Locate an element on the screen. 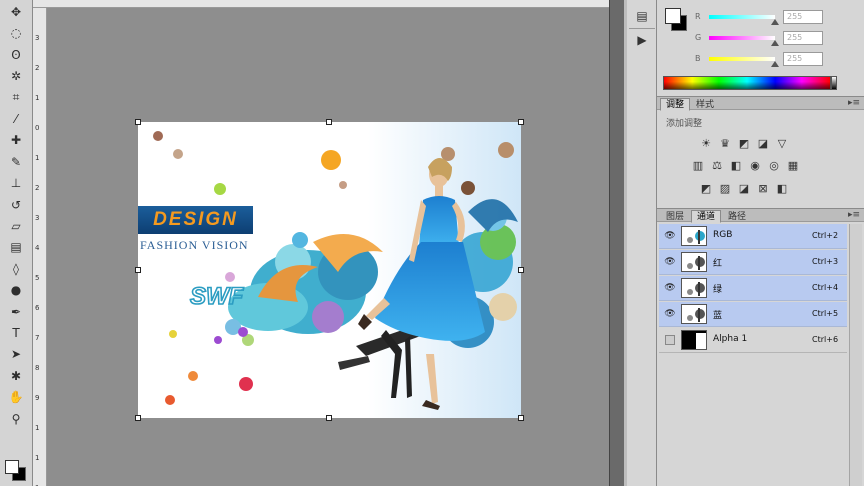 This screenshot has height=486, width=864. path-select-tool-icon: ➤ is located at coordinates (16, 354).